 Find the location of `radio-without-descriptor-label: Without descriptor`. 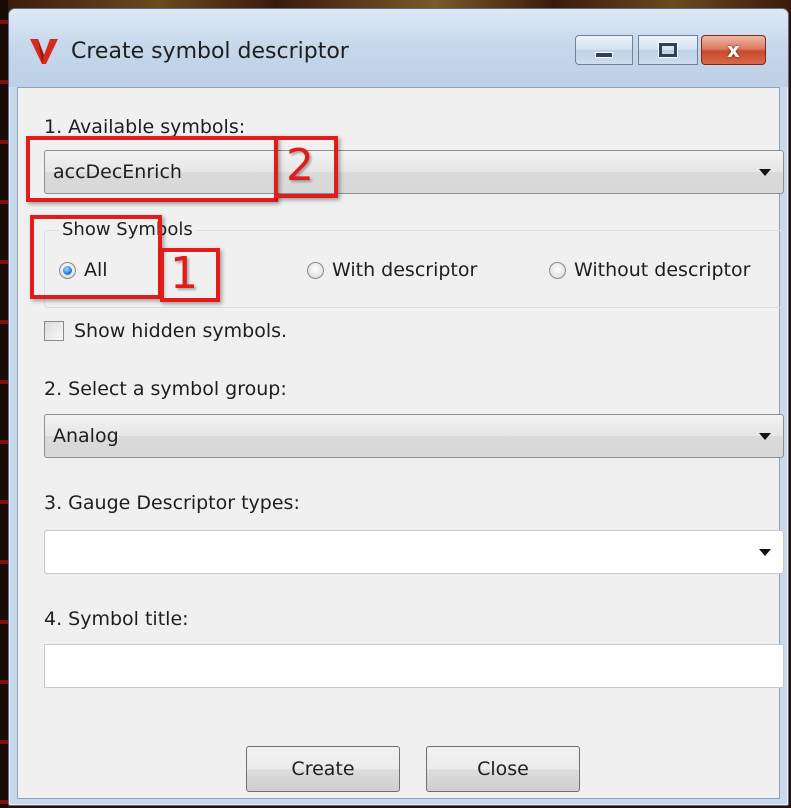

radio-without-descriptor-label: Without descriptor is located at coordinates (662, 270).